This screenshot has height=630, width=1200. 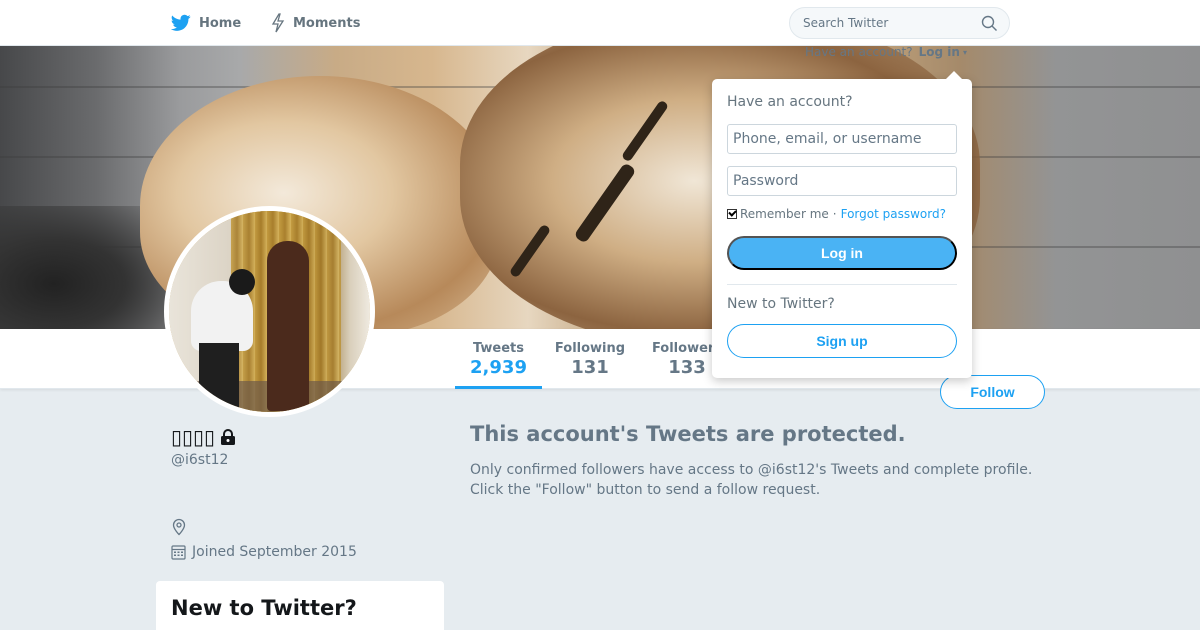 What do you see at coordinates (600, 23) in the screenshot?
I see `top-nav-bar: Home Moments Search Twitter` at bounding box center [600, 23].